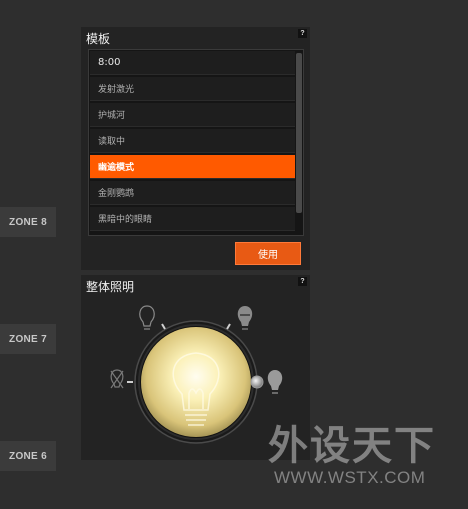  I want to click on help-icon: ?, so click(302, 33).